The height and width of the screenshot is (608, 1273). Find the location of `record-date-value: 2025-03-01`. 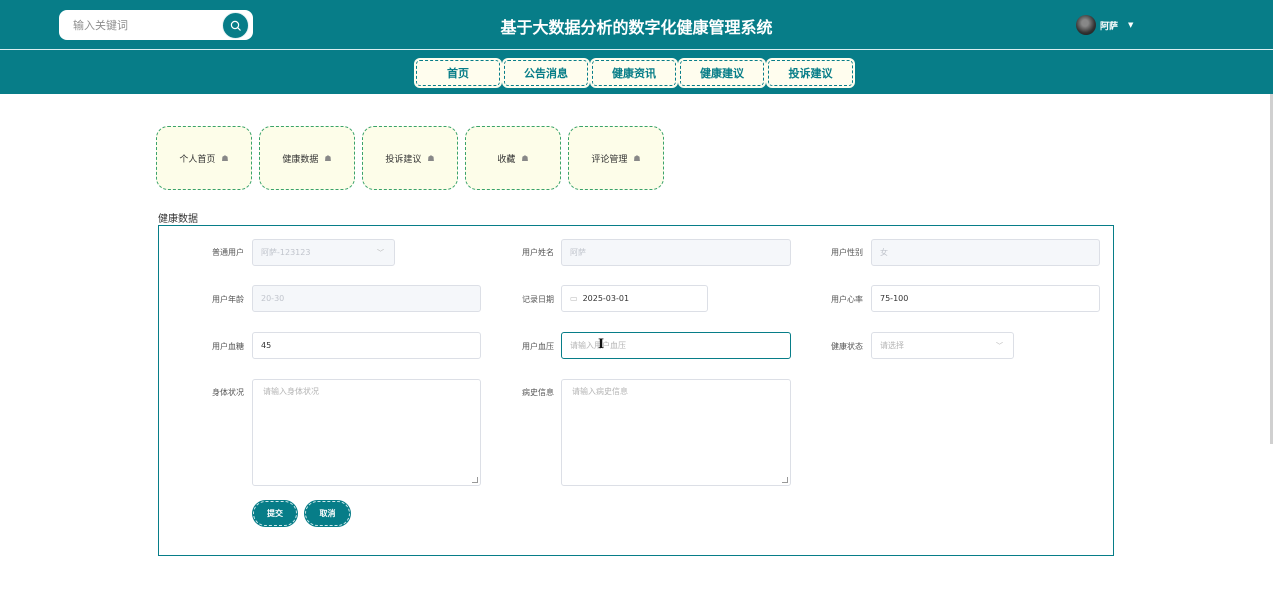

record-date-value: 2025-03-01 is located at coordinates (606, 298).